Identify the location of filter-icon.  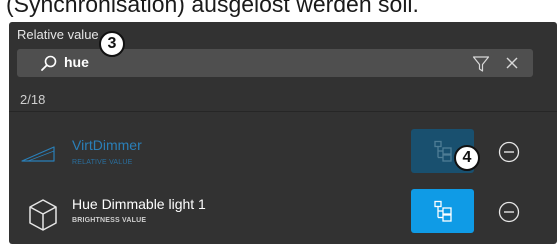
(481, 64).